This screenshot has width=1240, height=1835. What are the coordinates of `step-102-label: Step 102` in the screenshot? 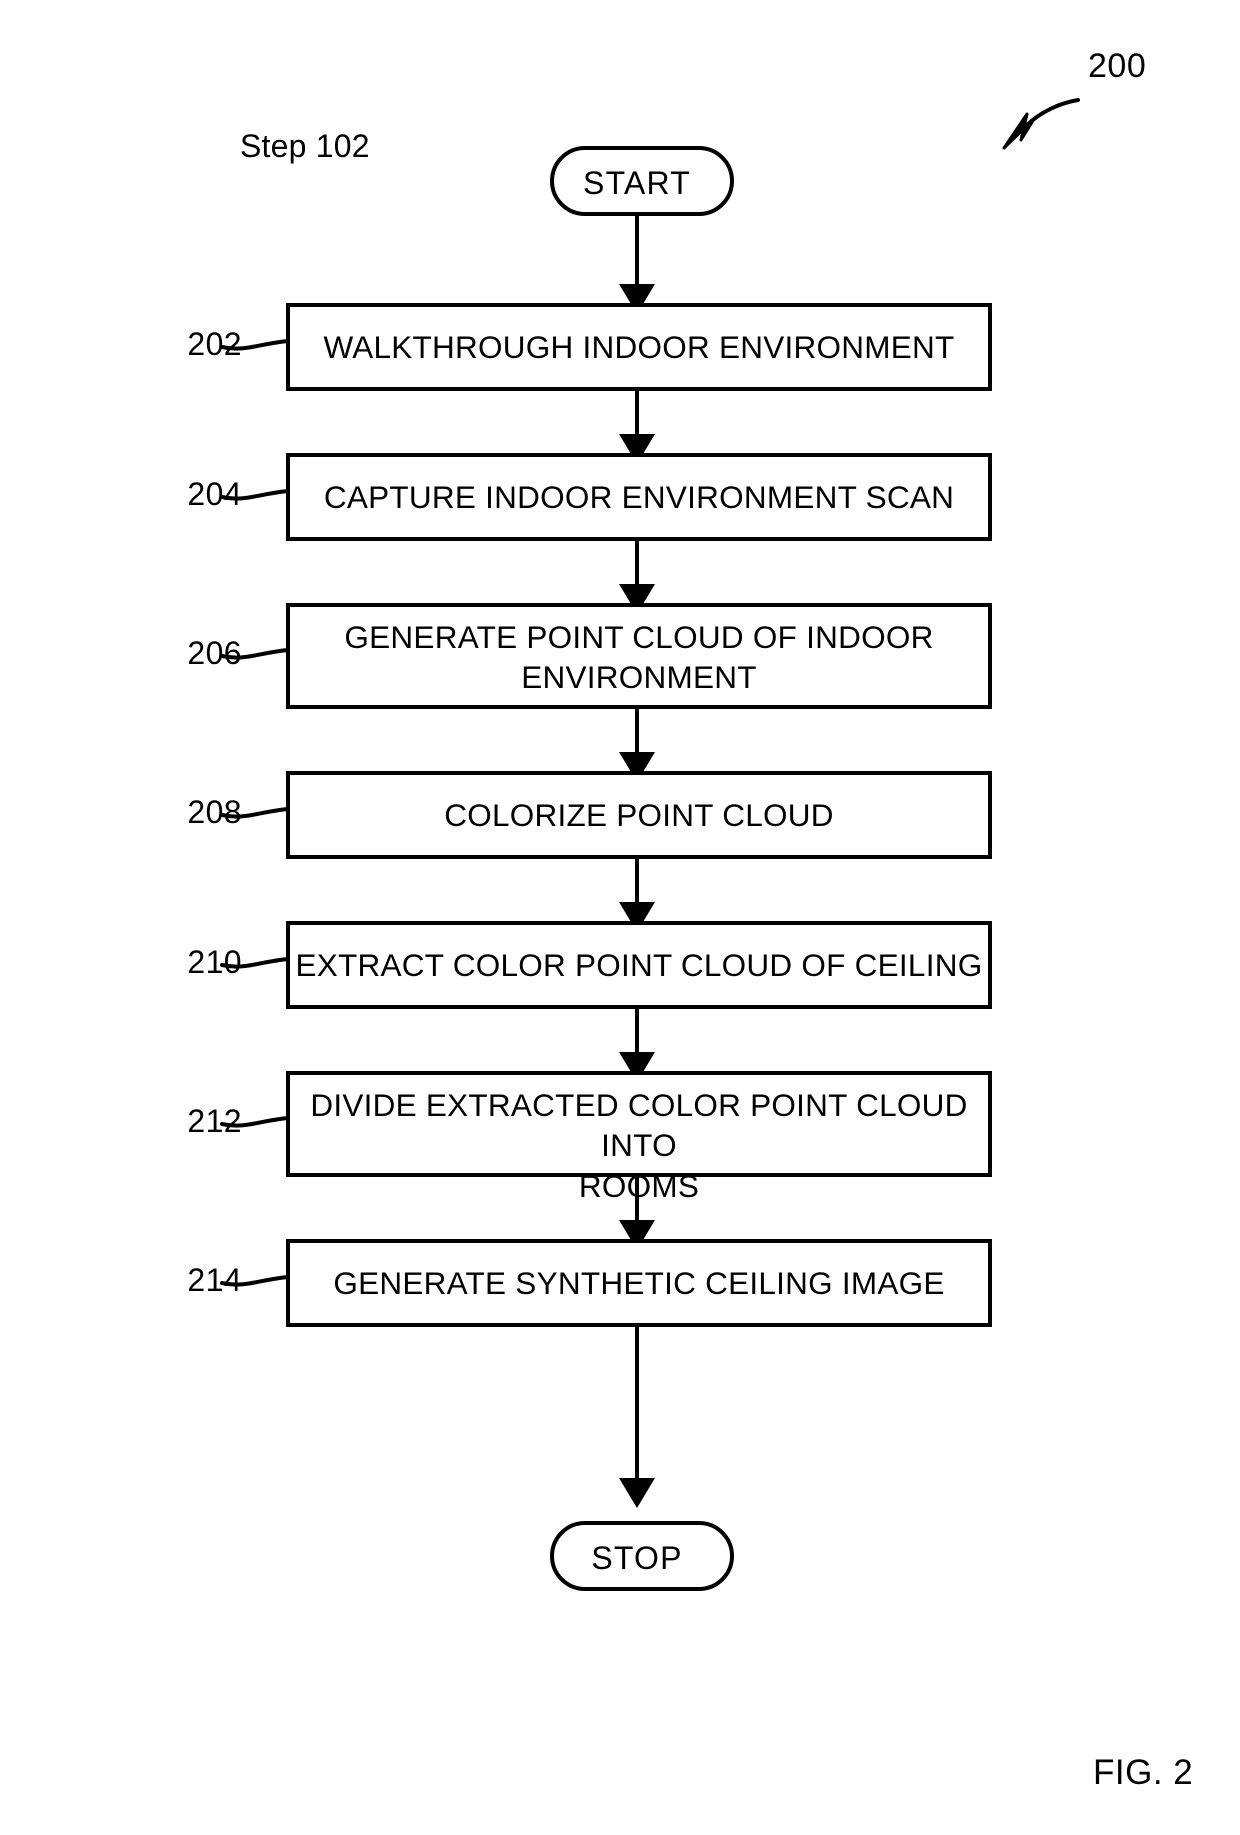 It's located at (305, 146).